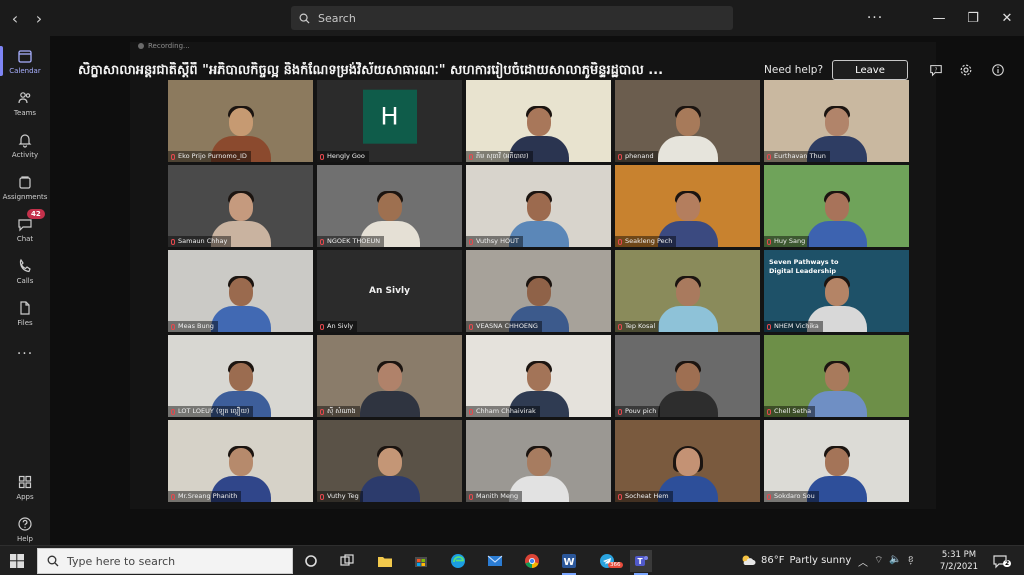 The width and height of the screenshot is (1024, 575). Describe the element at coordinates (875, 18) in the screenshot. I see `more-options-icon: ···` at that location.